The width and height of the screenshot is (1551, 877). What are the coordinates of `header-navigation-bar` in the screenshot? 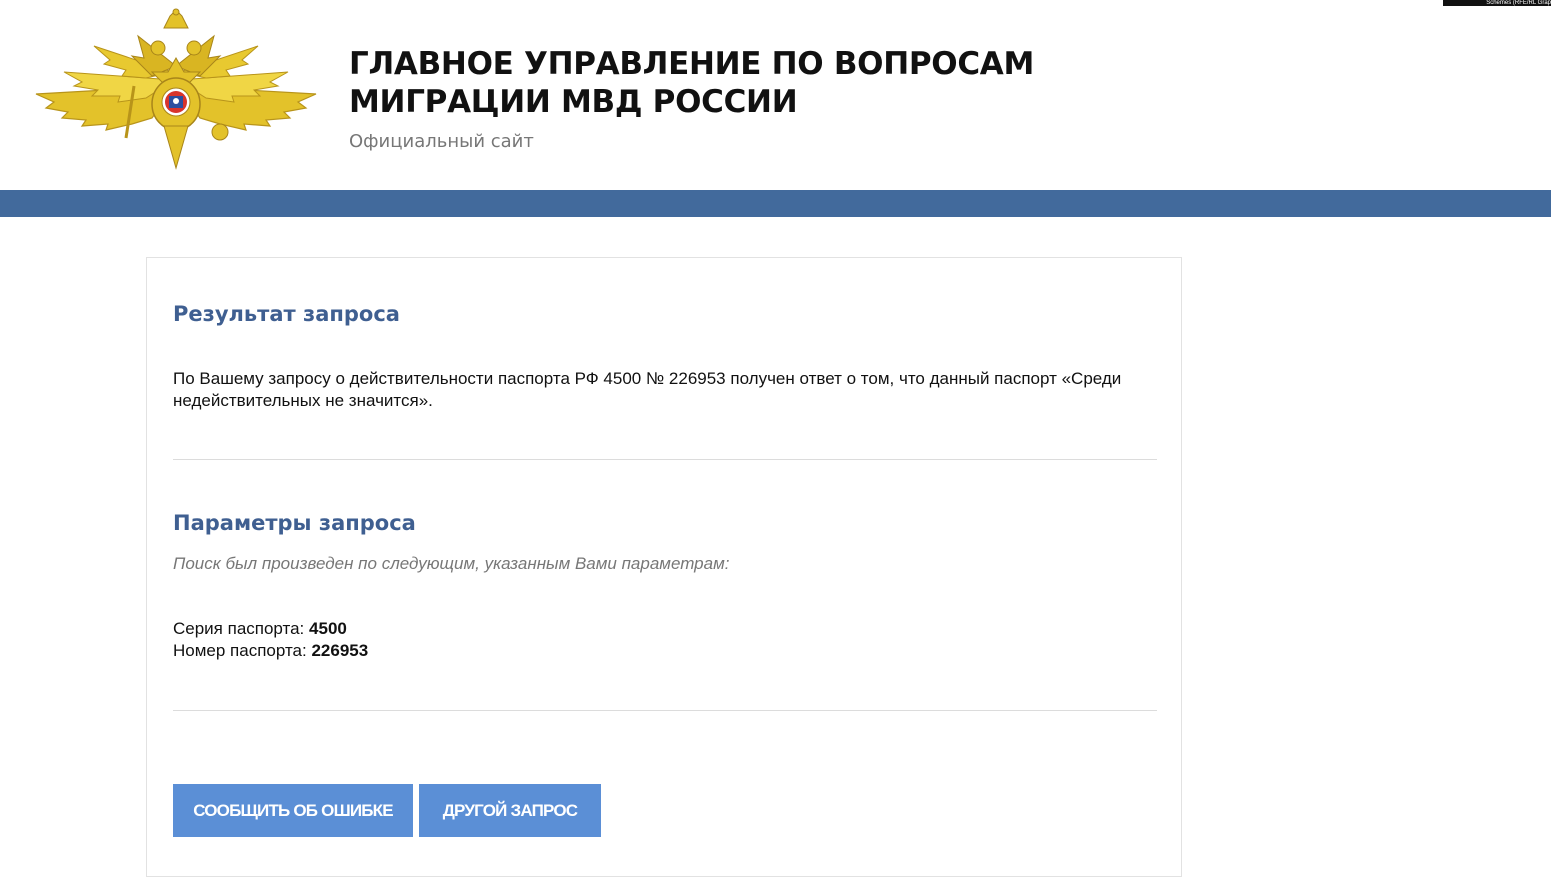 It's located at (775, 203).